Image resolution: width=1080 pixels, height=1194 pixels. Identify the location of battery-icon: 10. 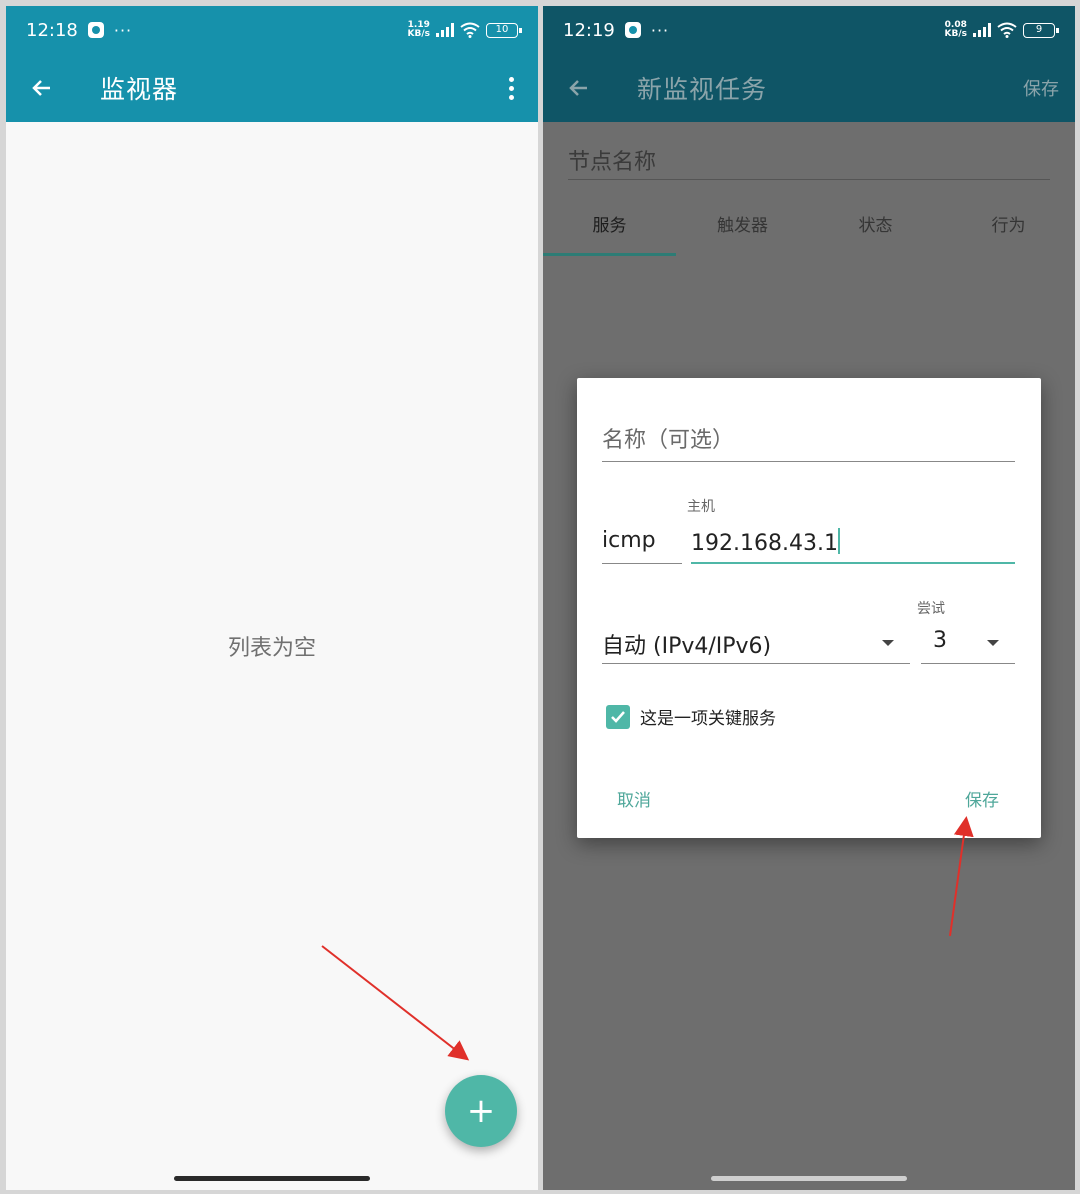
(504, 30).